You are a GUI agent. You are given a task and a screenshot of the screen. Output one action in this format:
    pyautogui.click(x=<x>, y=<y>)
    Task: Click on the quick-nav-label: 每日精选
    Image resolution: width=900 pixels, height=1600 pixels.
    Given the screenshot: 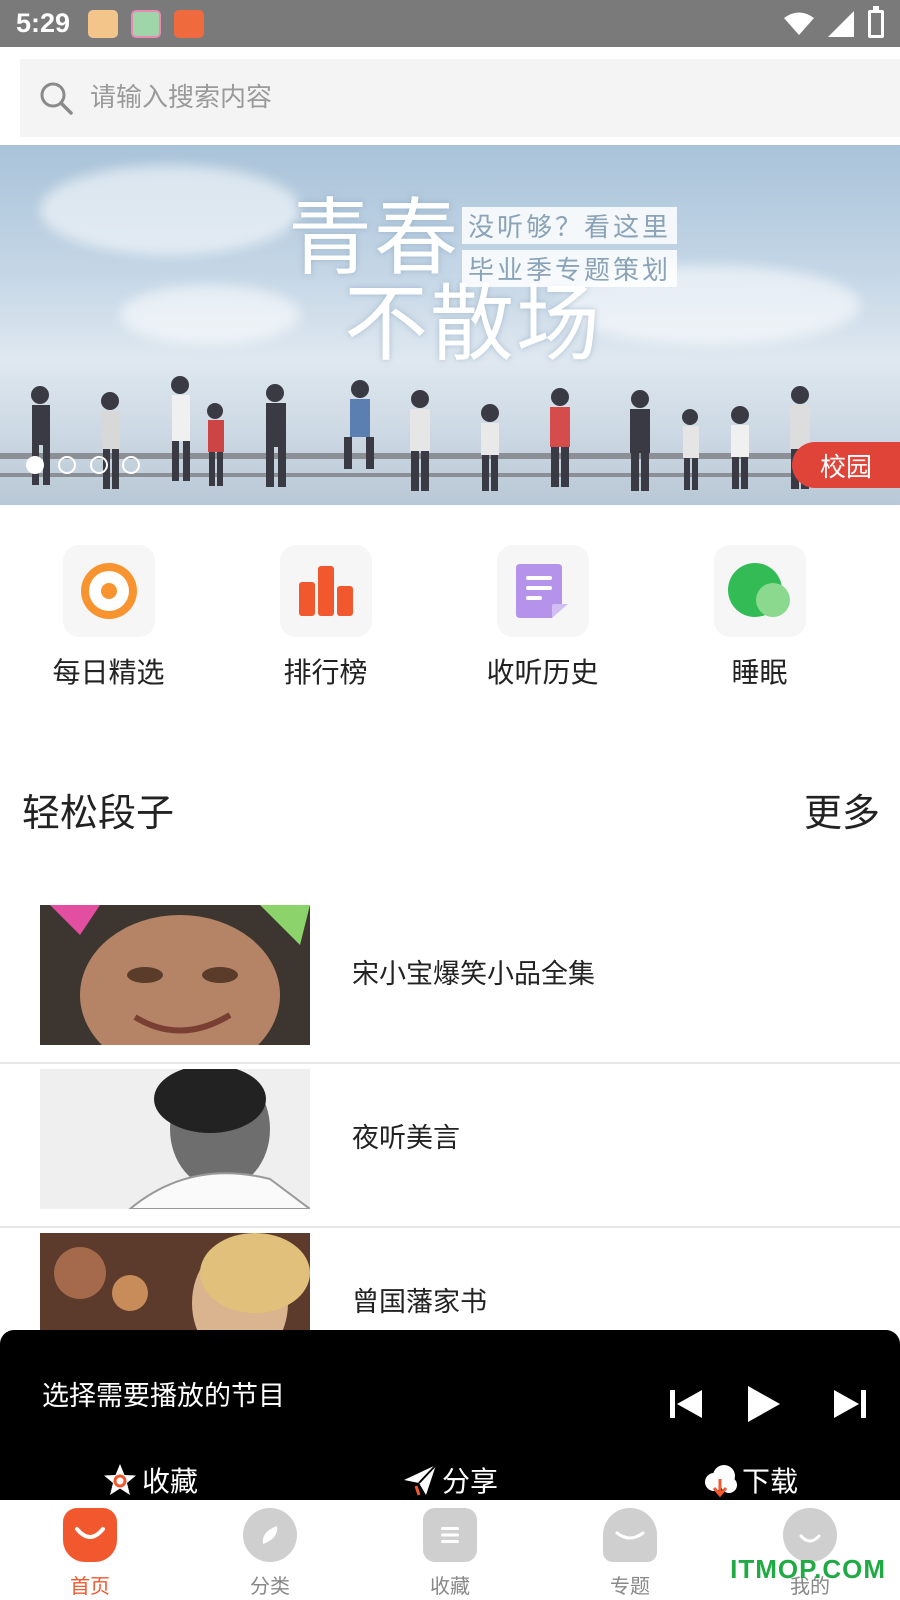 What is the action you would take?
    pyautogui.click(x=108, y=672)
    